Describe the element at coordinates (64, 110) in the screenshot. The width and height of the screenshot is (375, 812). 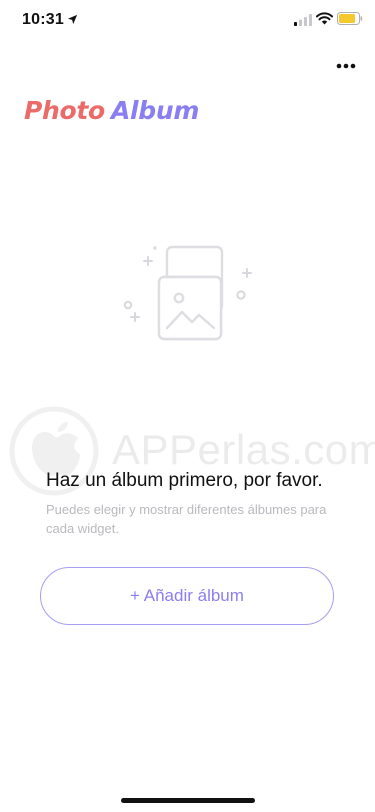
I see `app-title-photo: Photo` at that location.